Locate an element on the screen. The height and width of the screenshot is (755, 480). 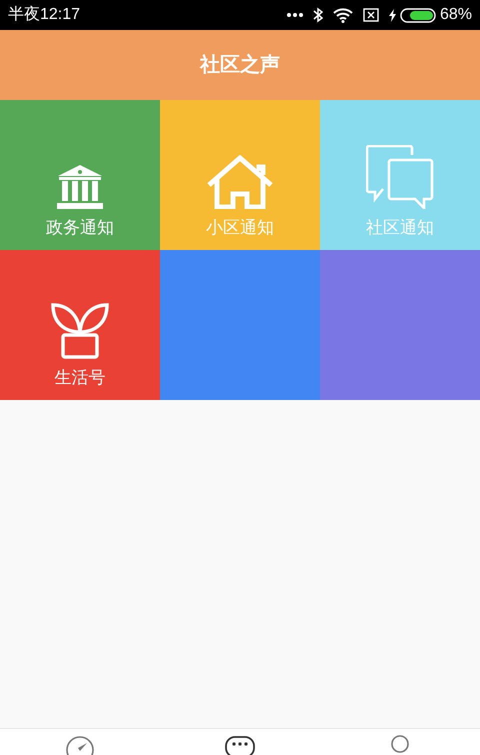
wifi-icon is located at coordinates (342, 15).